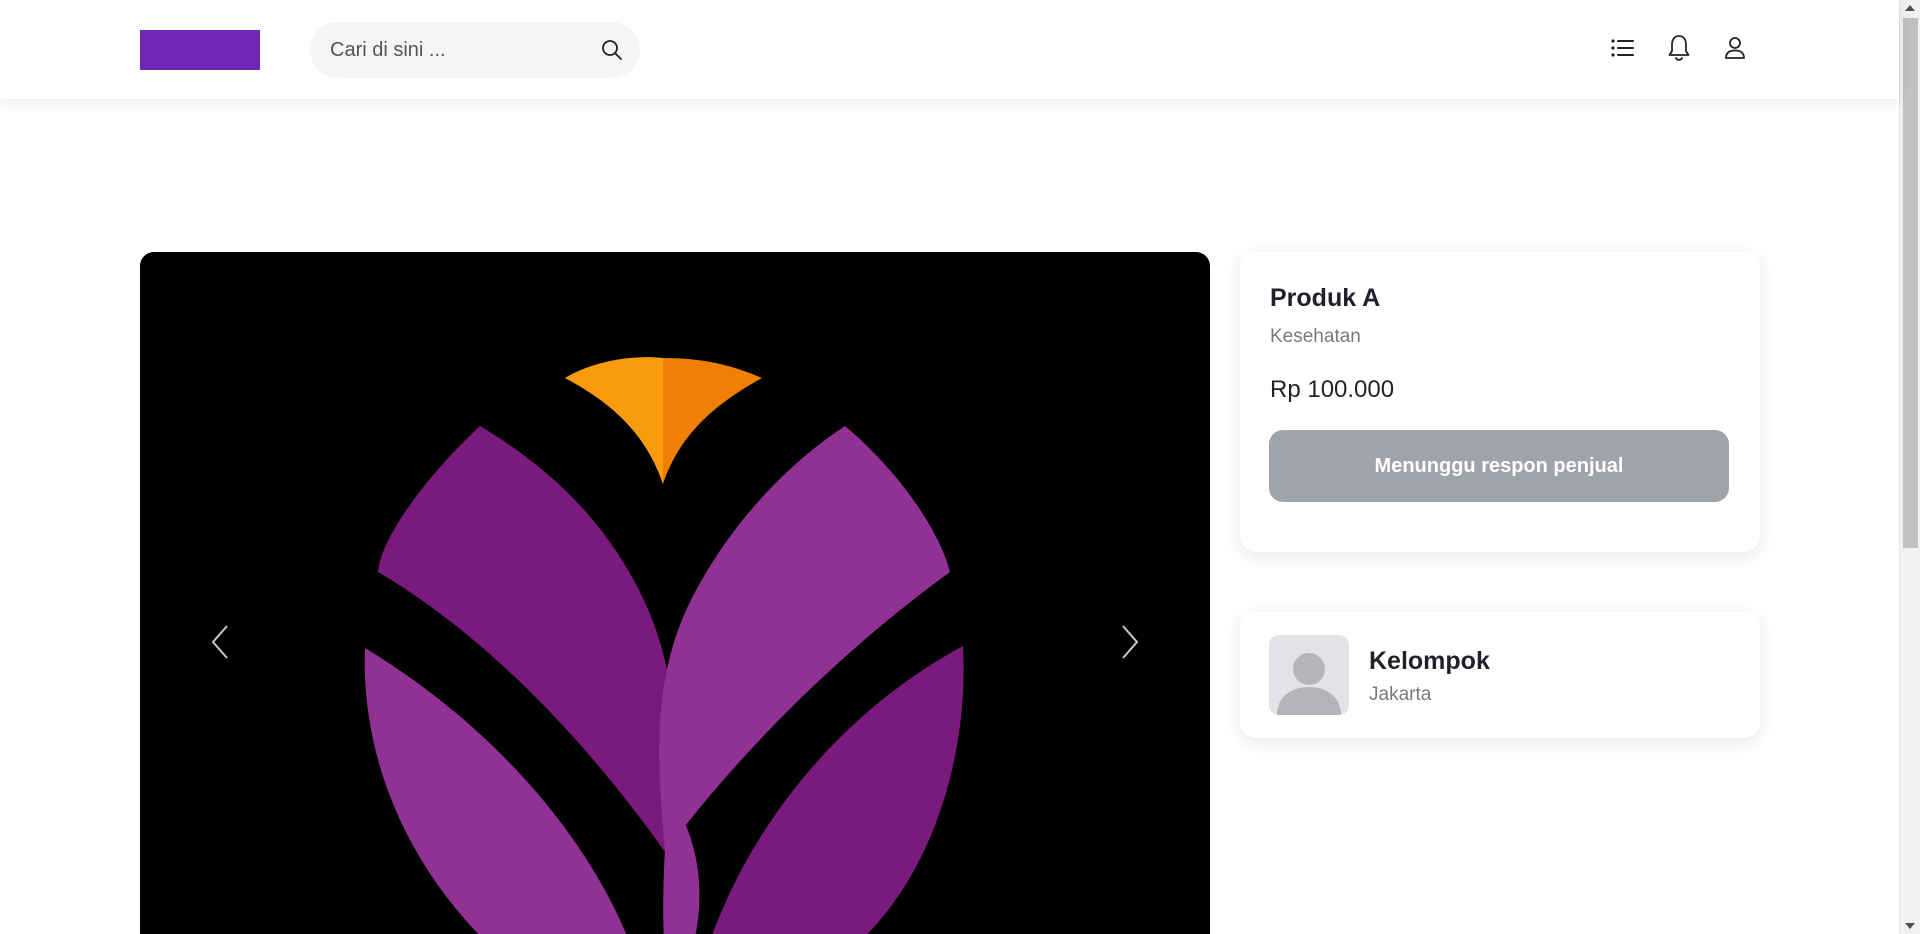 The width and height of the screenshot is (1920, 934). I want to click on scroll-thumb, so click(1910, 283).